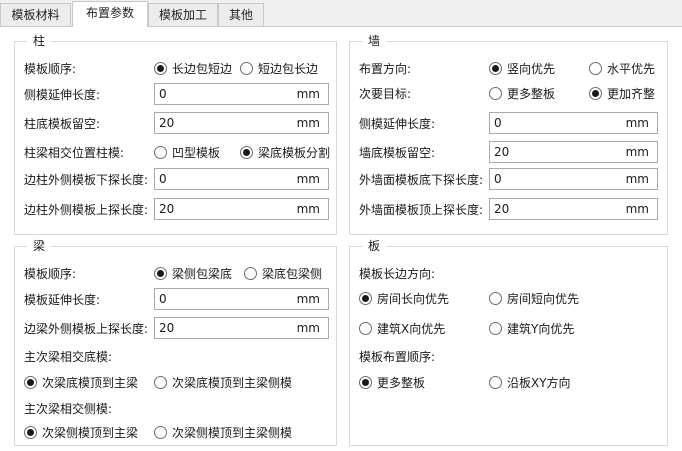 The width and height of the screenshot is (682, 451). What do you see at coordinates (397, 124) in the screenshot?
I see `wall-side-ext-label: 侧模延伸长度:` at bounding box center [397, 124].